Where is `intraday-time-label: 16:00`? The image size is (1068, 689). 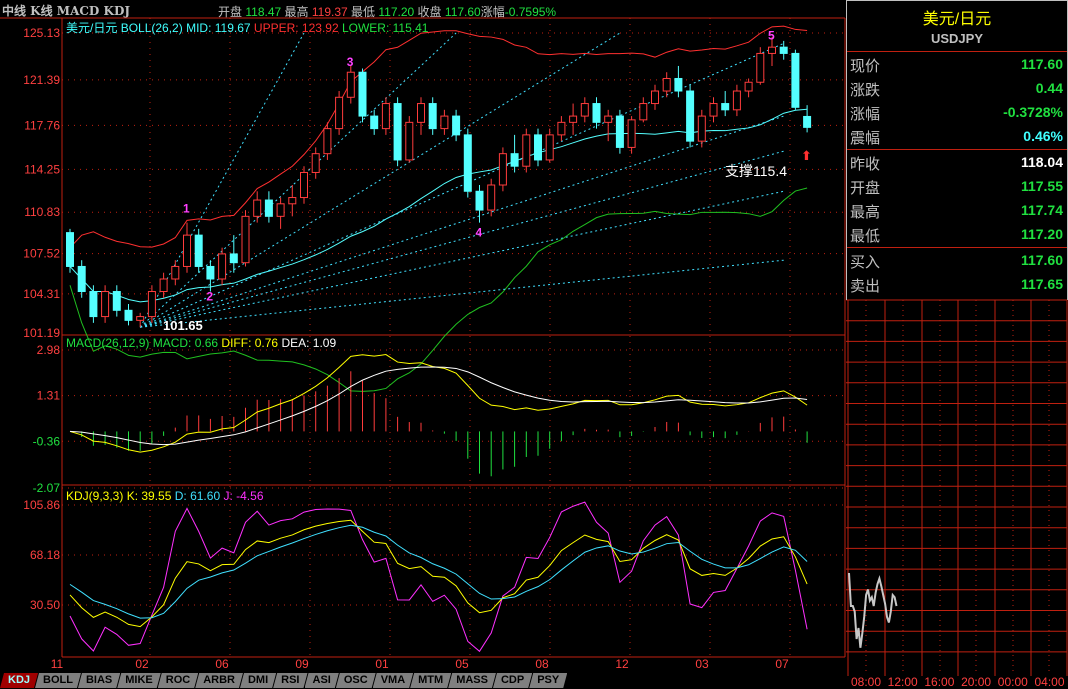 intraday-time-label: 16:00 is located at coordinates (939, 682).